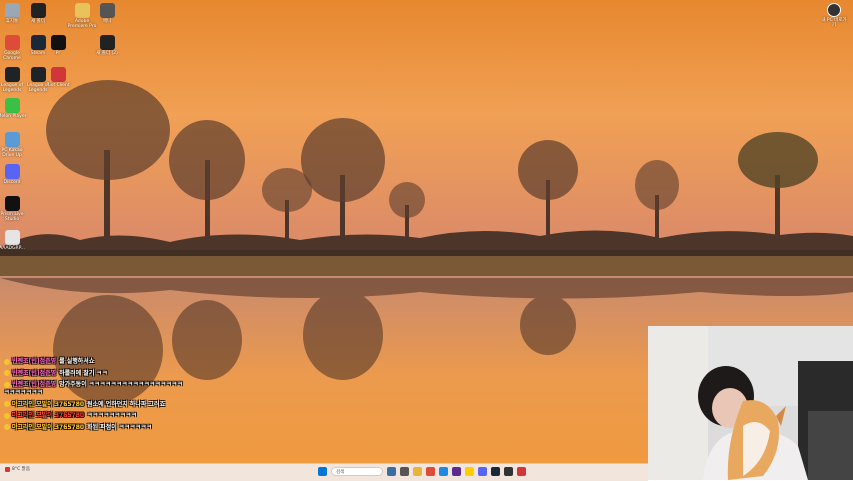  I want to click on desktop-icon-label: Melon Player, so click(13, 116).